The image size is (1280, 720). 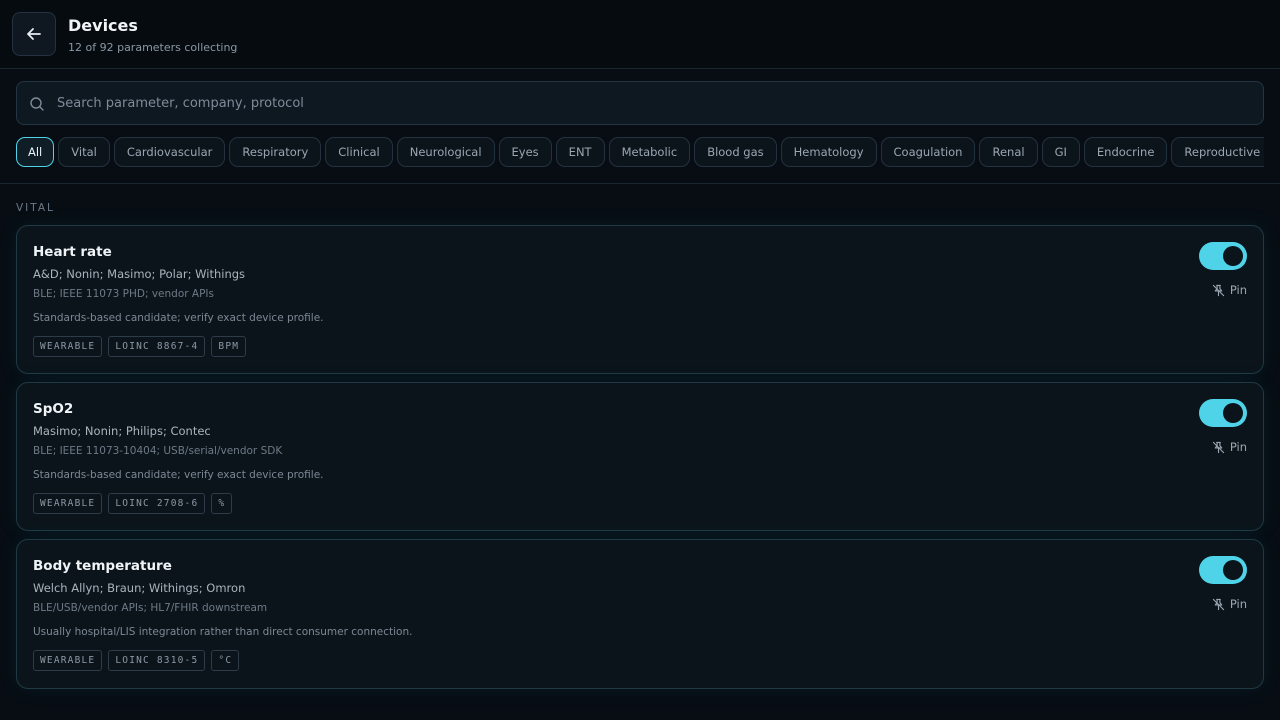 I want to click on divider, so click(x=640, y=183).